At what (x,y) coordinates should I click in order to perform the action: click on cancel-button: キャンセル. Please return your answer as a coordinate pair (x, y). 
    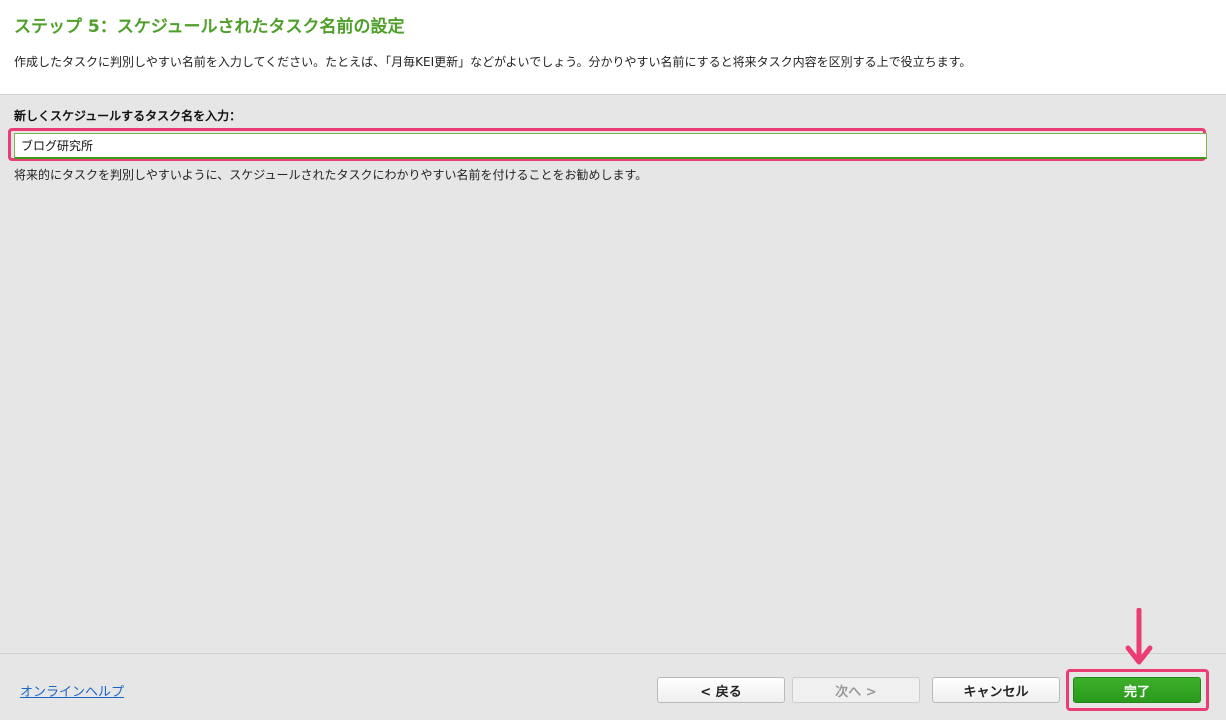
    Looking at the image, I should click on (996, 690).